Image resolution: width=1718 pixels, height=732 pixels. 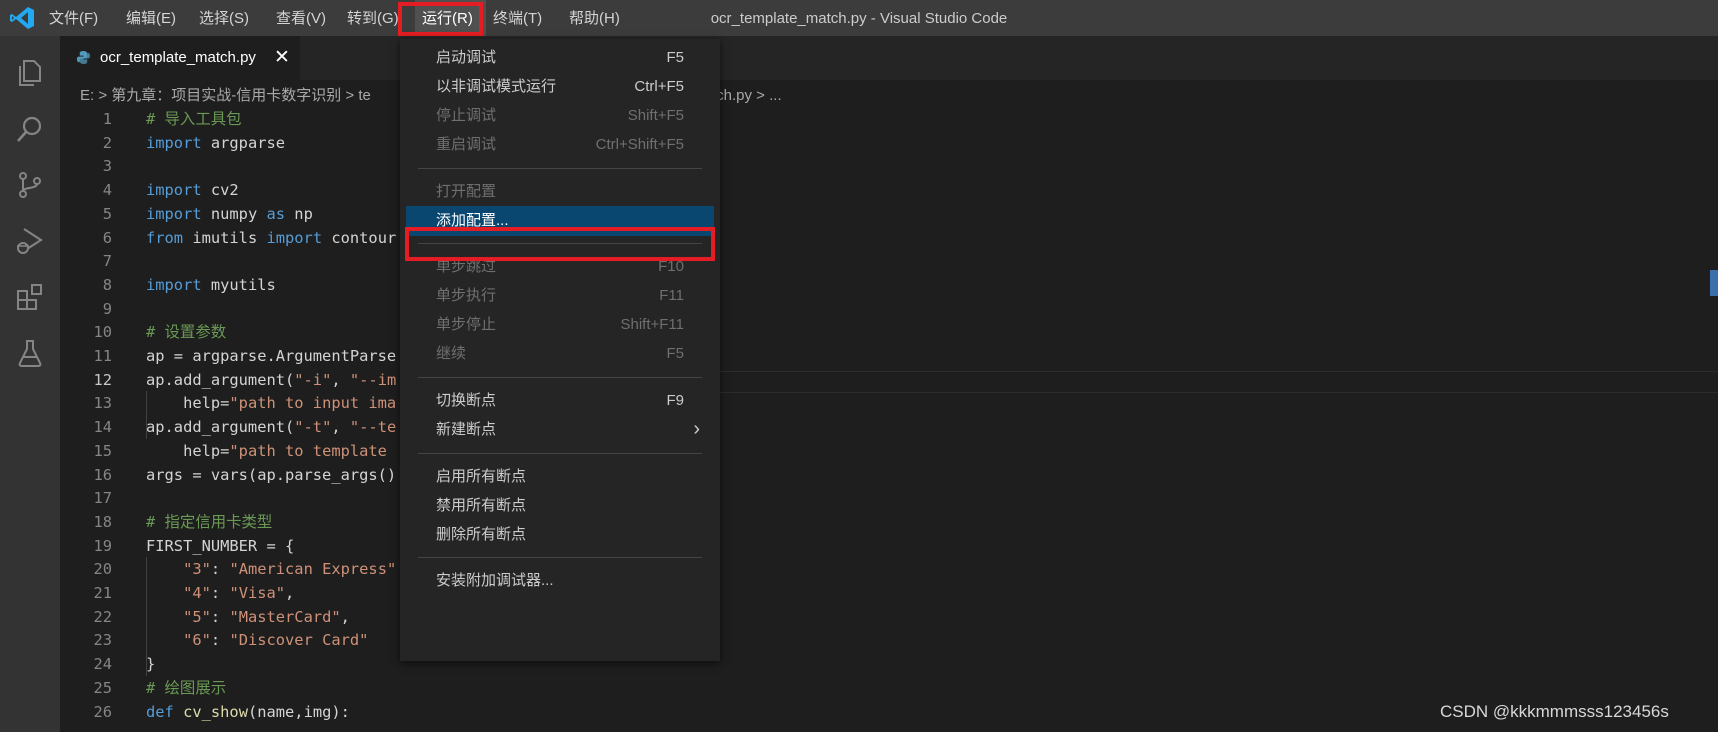 I want to click on tab-close-icon: ✕, so click(x=282, y=57).